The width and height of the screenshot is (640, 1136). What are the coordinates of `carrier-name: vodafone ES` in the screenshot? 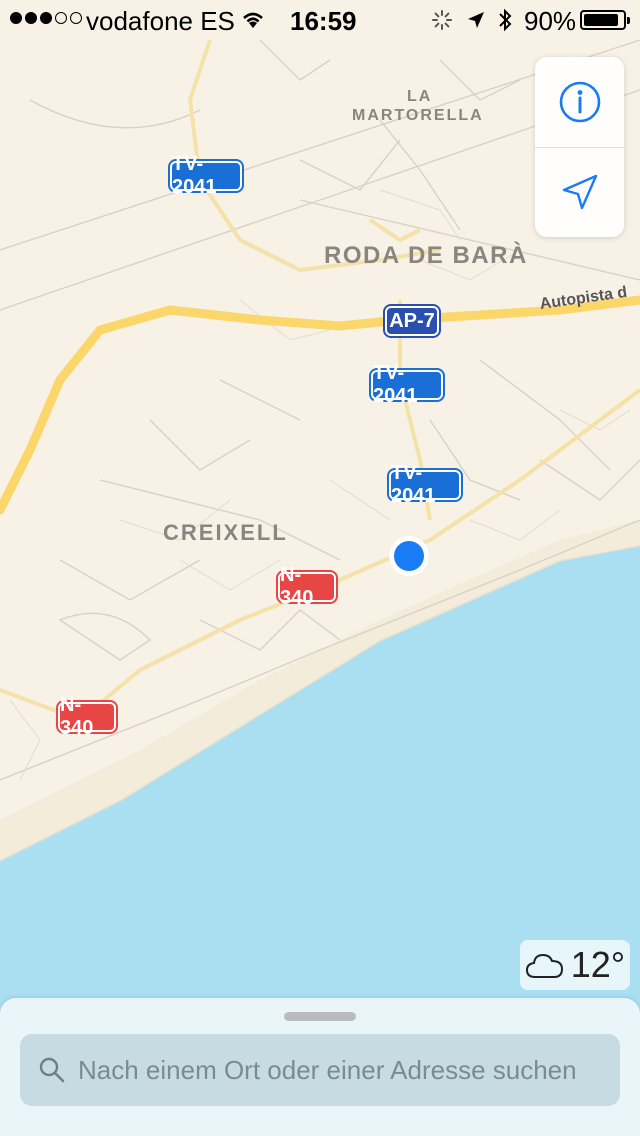 It's located at (160, 21).